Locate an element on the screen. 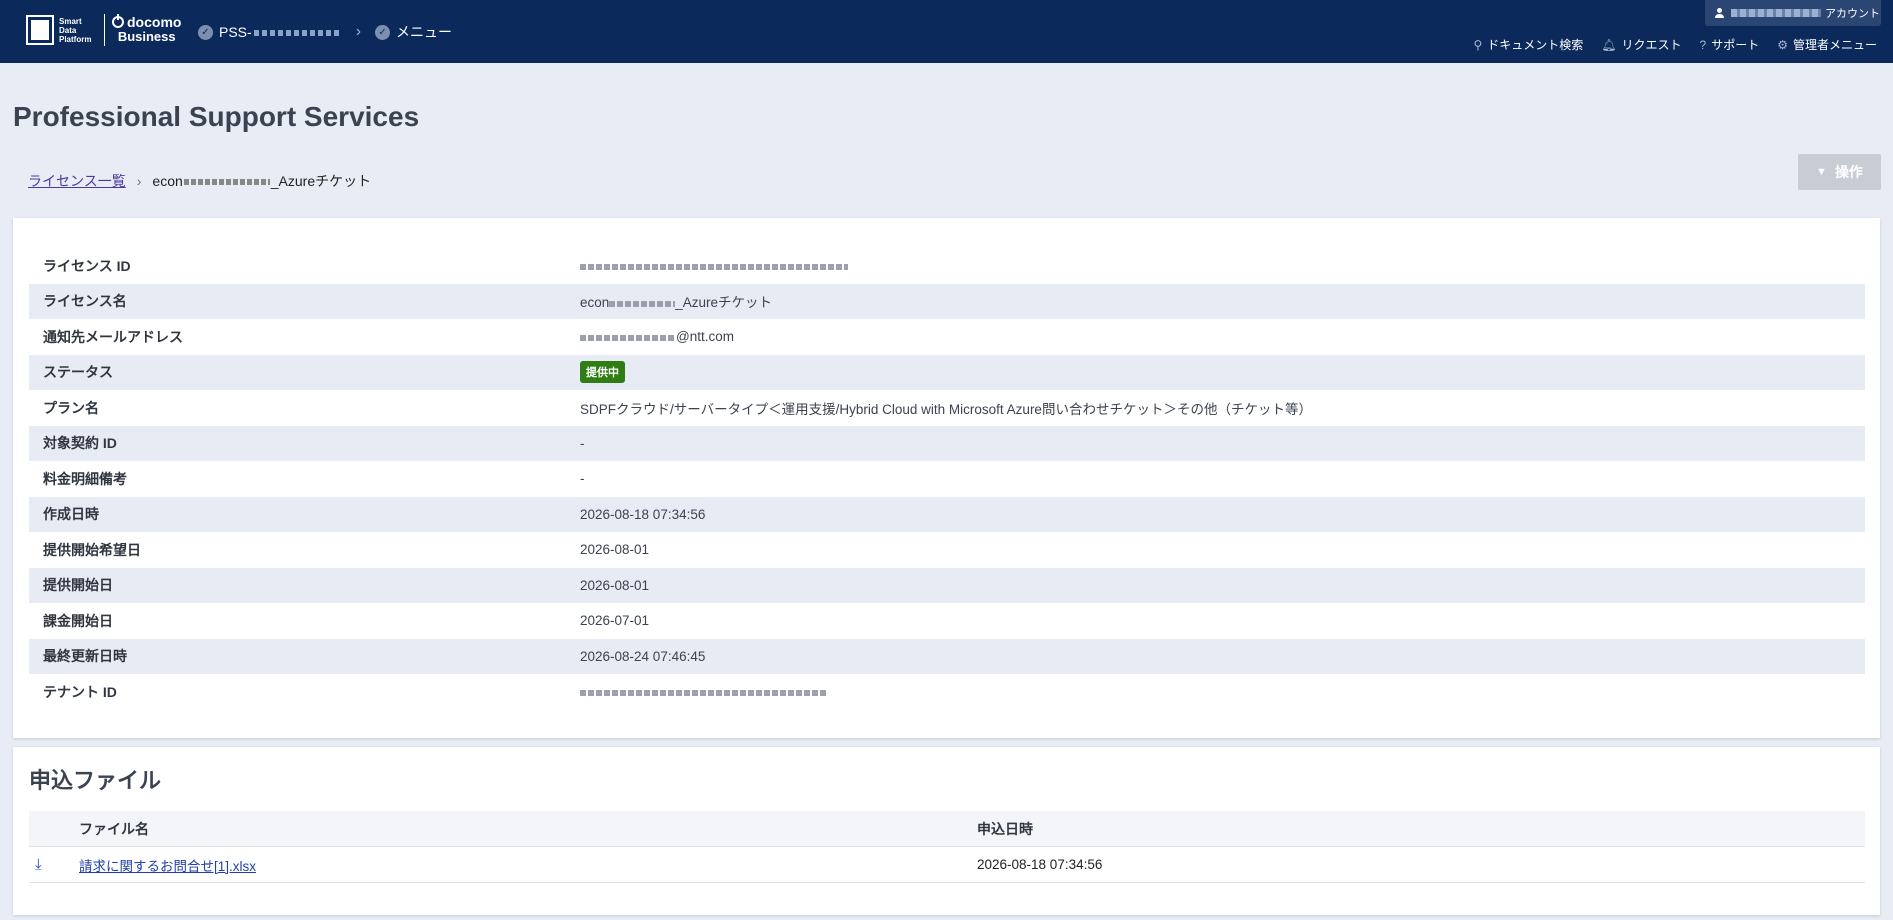 This screenshot has width=1893, height=920. detail-row-desired-start: 提供開始希望日 2026-08-01 is located at coordinates (346, 549).